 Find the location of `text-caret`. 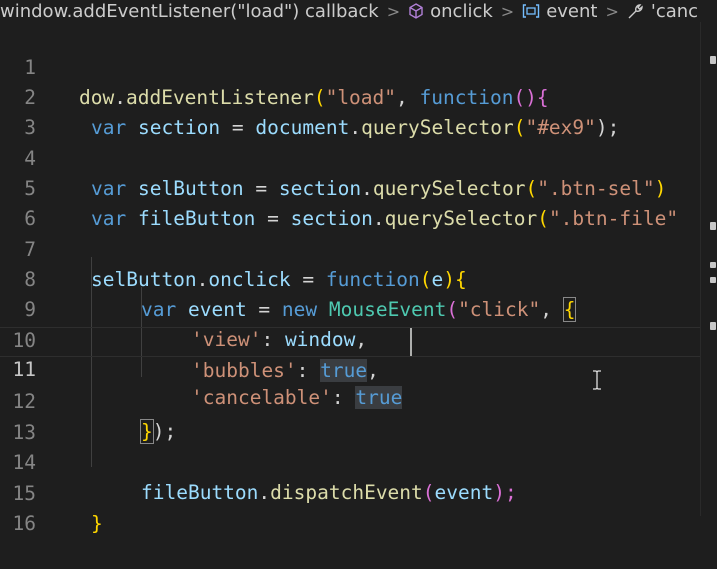

text-caret is located at coordinates (411, 342).